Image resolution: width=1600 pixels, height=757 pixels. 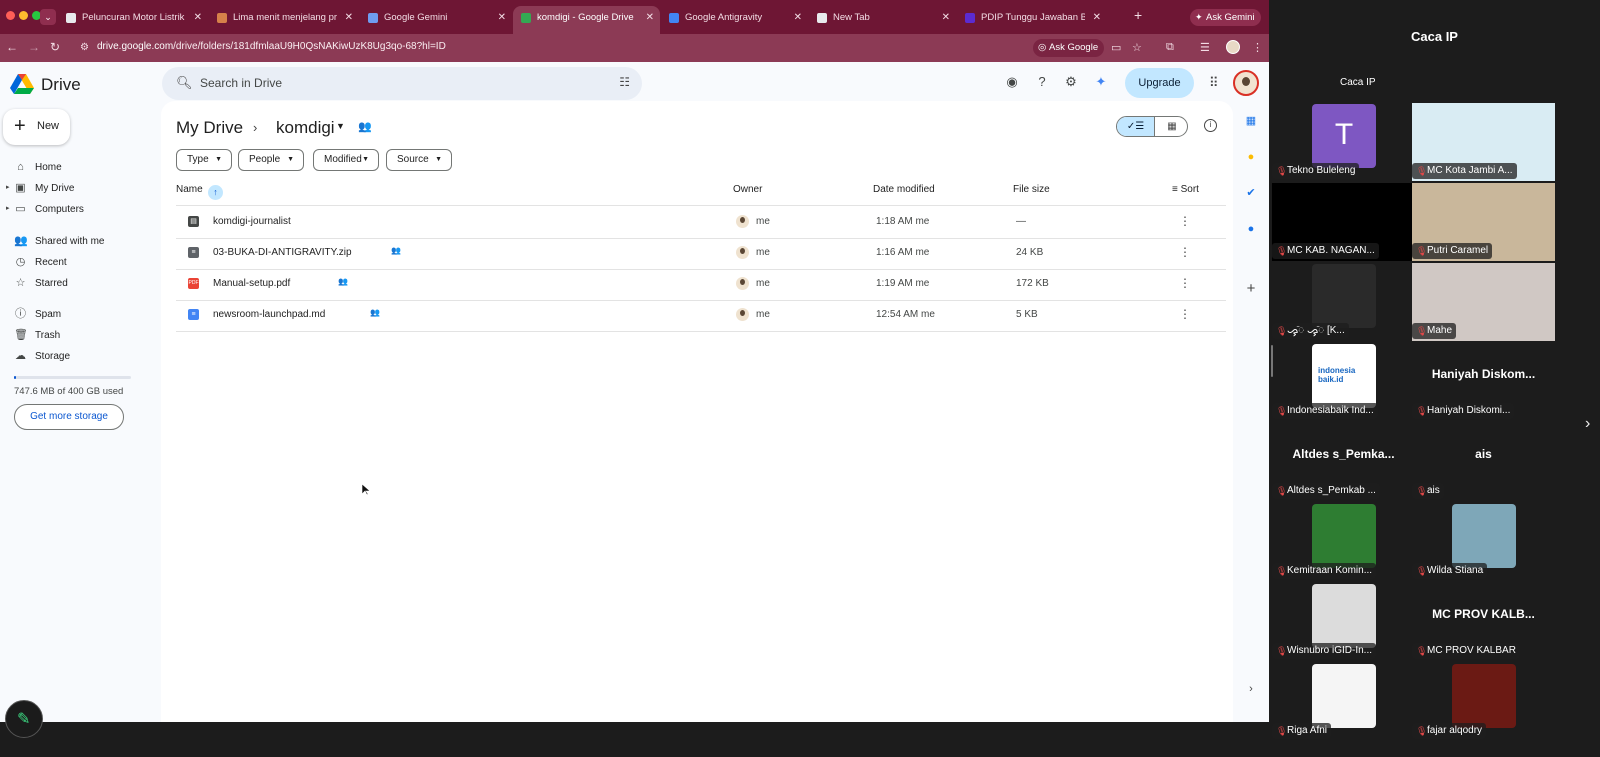 What do you see at coordinates (271, 160) in the screenshot?
I see `filter-chip-people: People ▼` at bounding box center [271, 160].